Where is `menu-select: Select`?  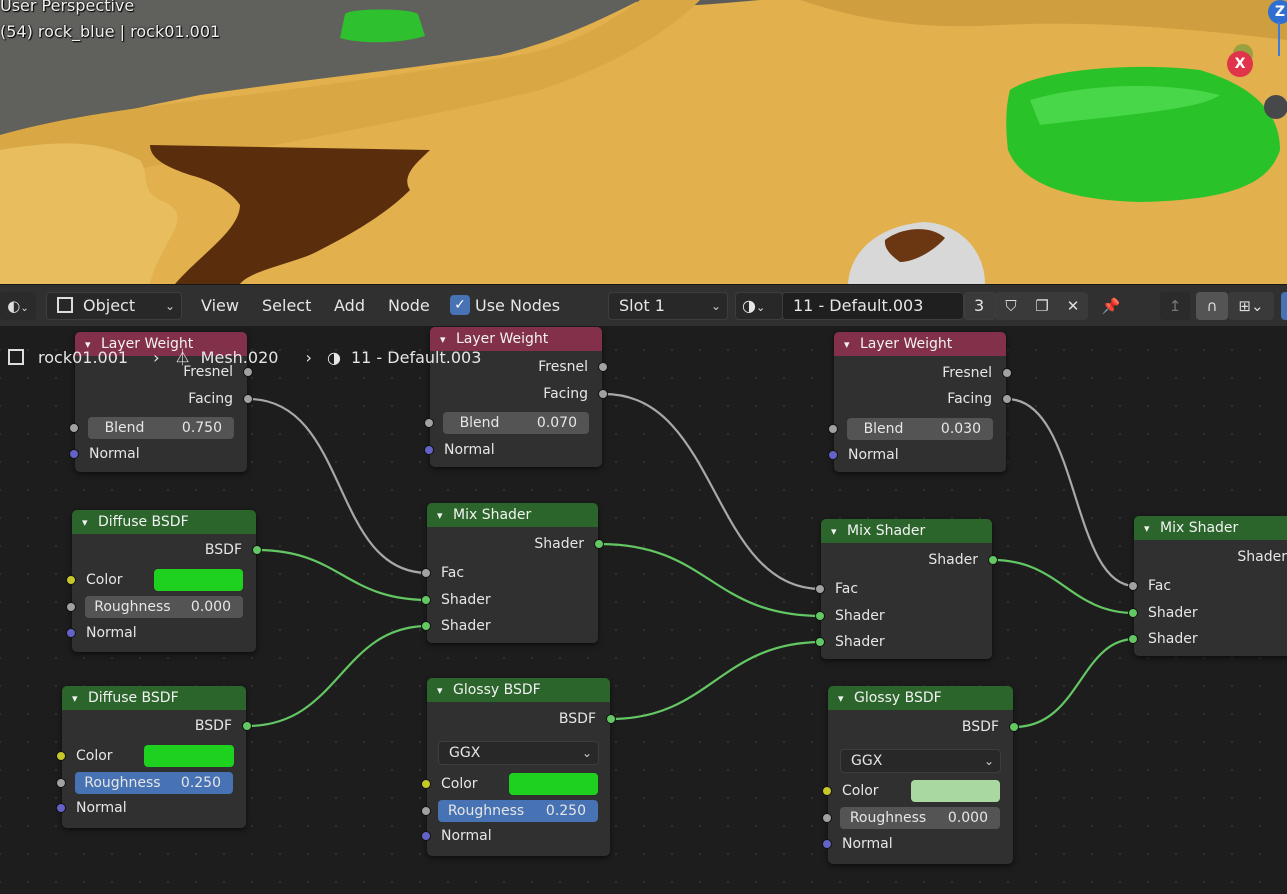
menu-select: Select is located at coordinates (286, 306).